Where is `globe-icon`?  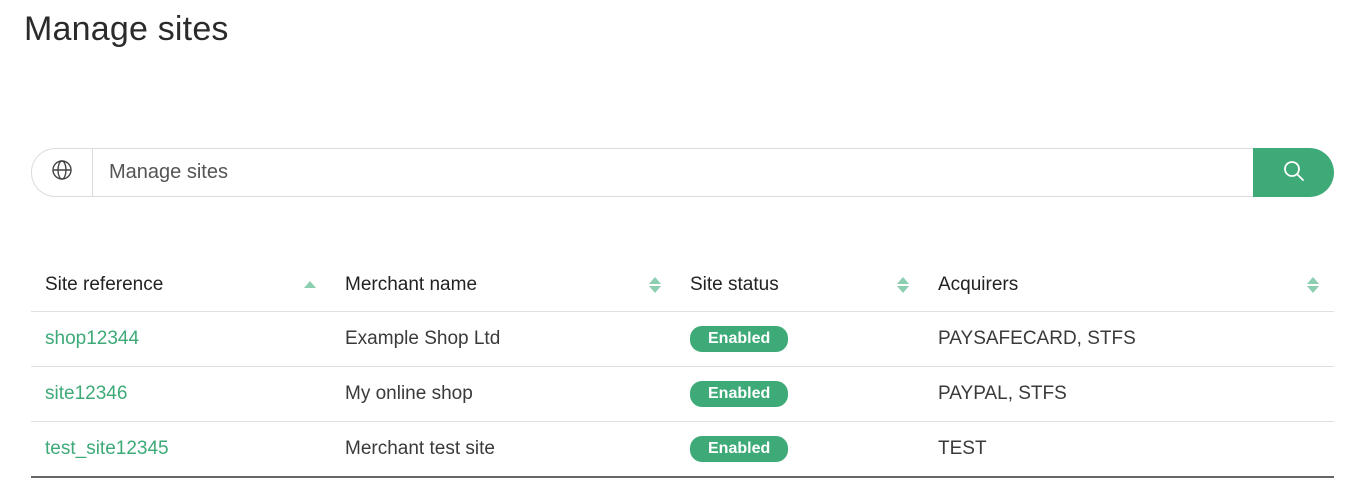 globe-icon is located at coordinates (62, 172).